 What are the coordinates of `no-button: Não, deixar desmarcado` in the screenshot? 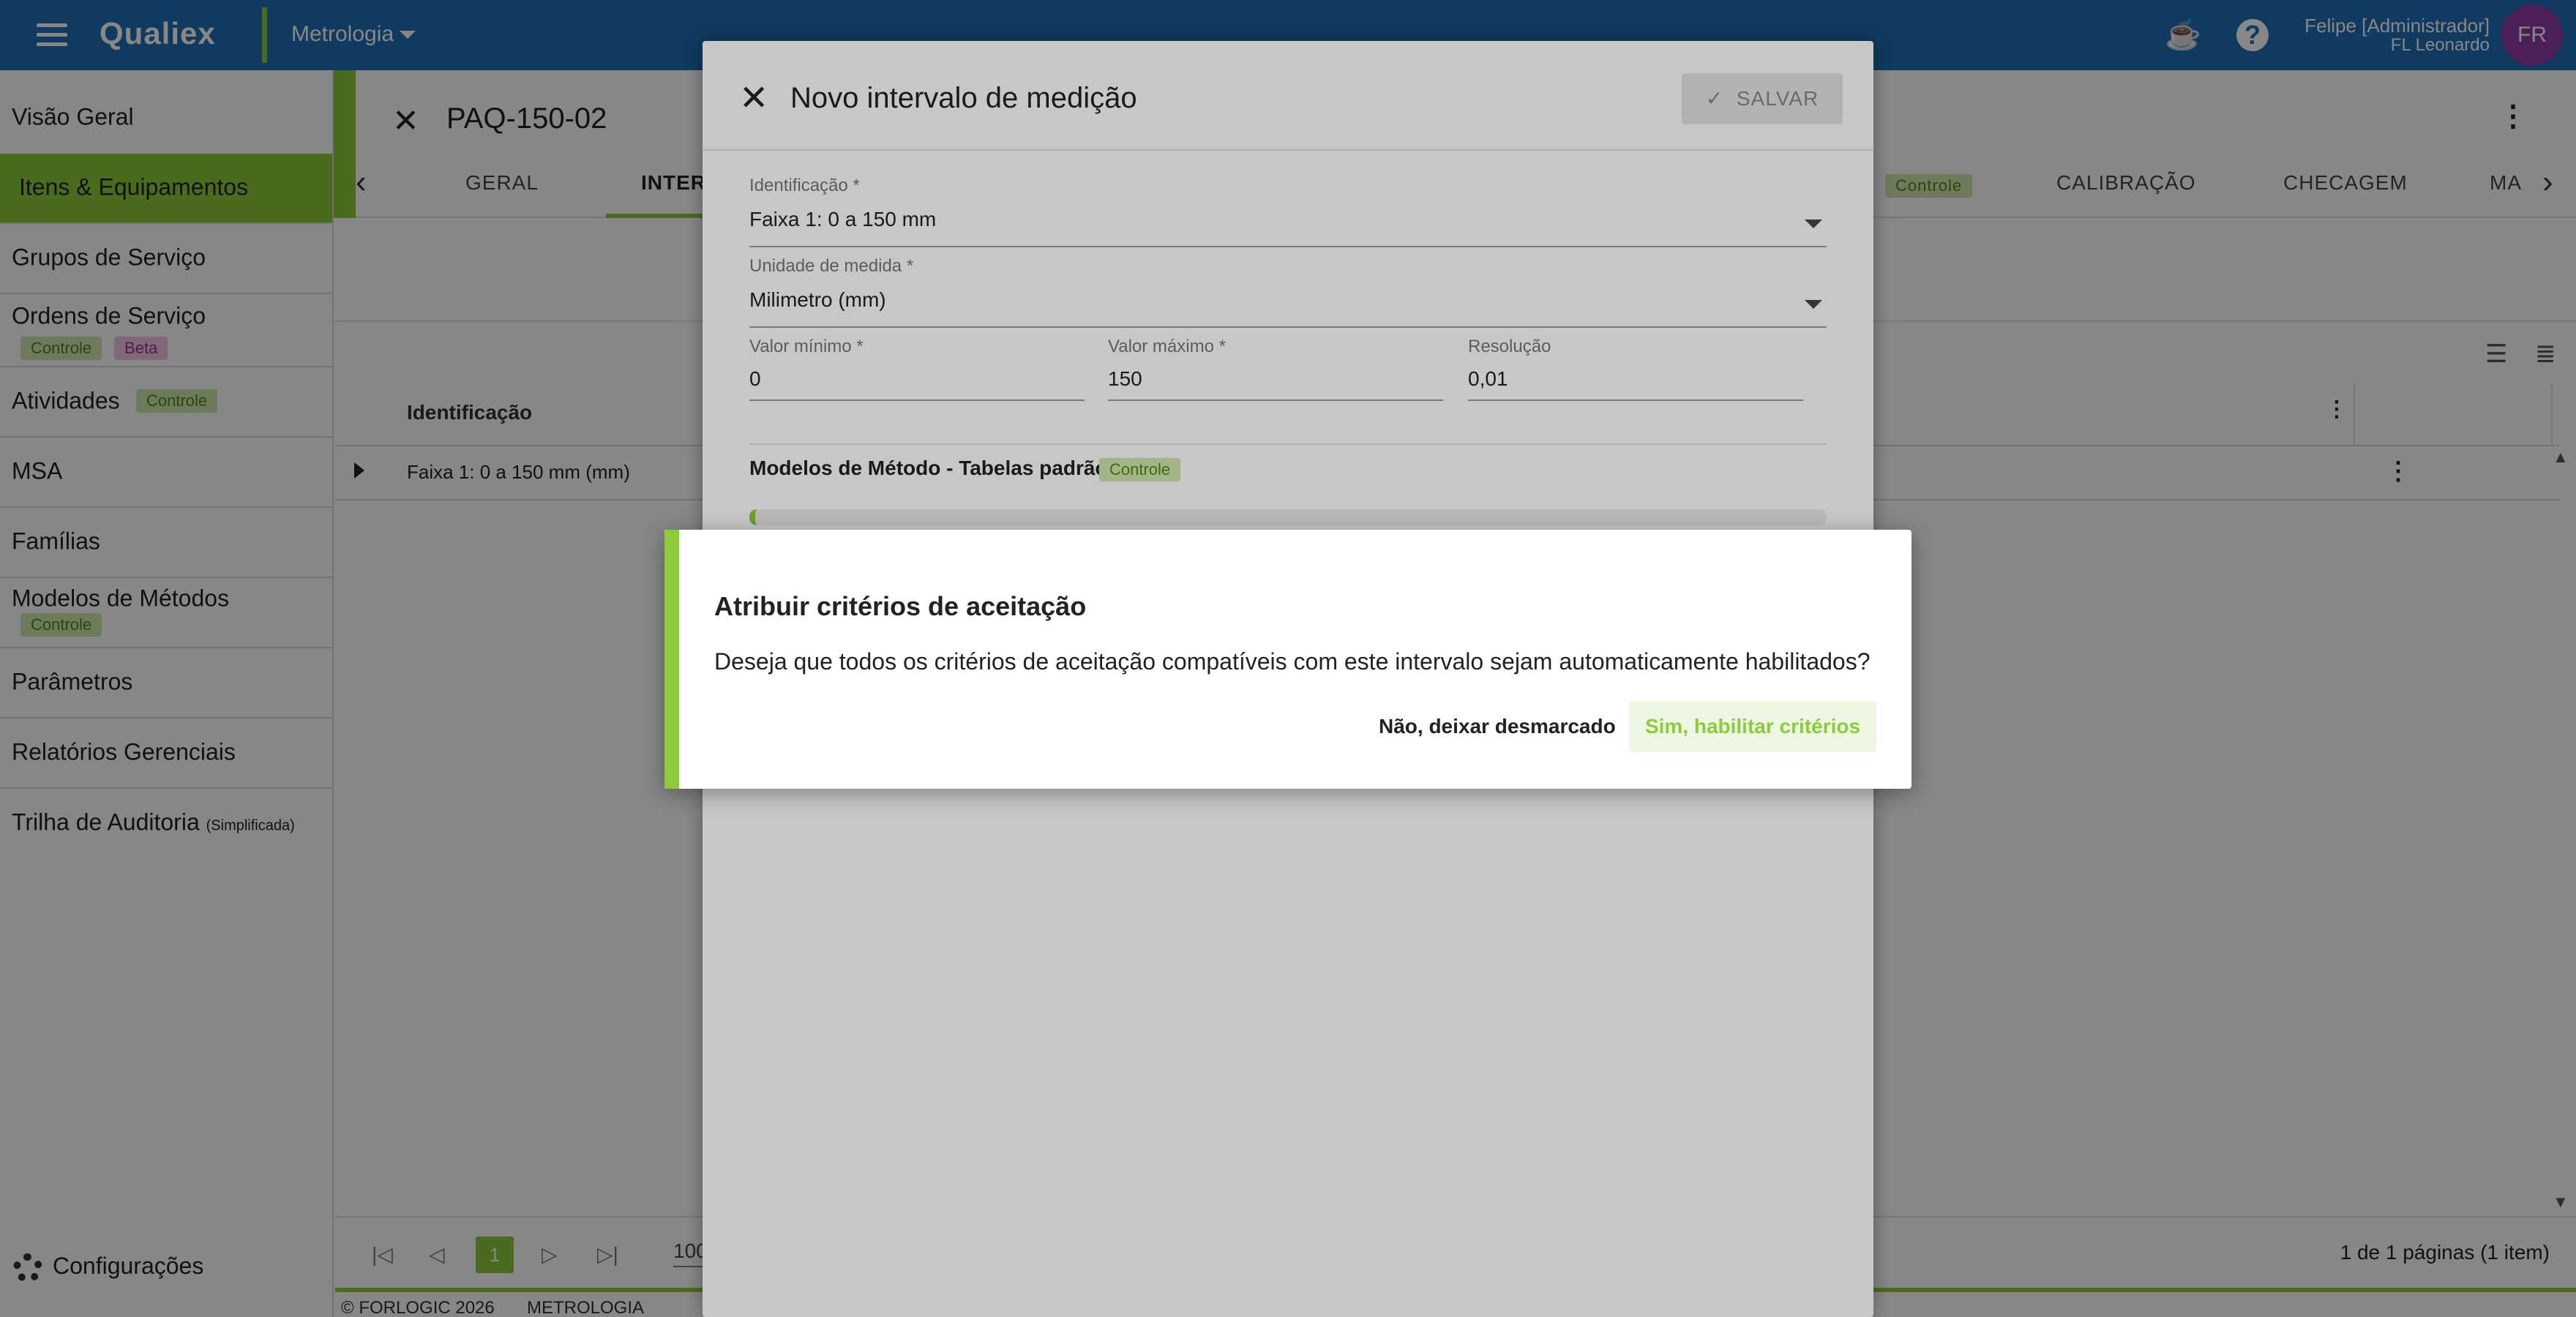 It's located at (1497, 726).